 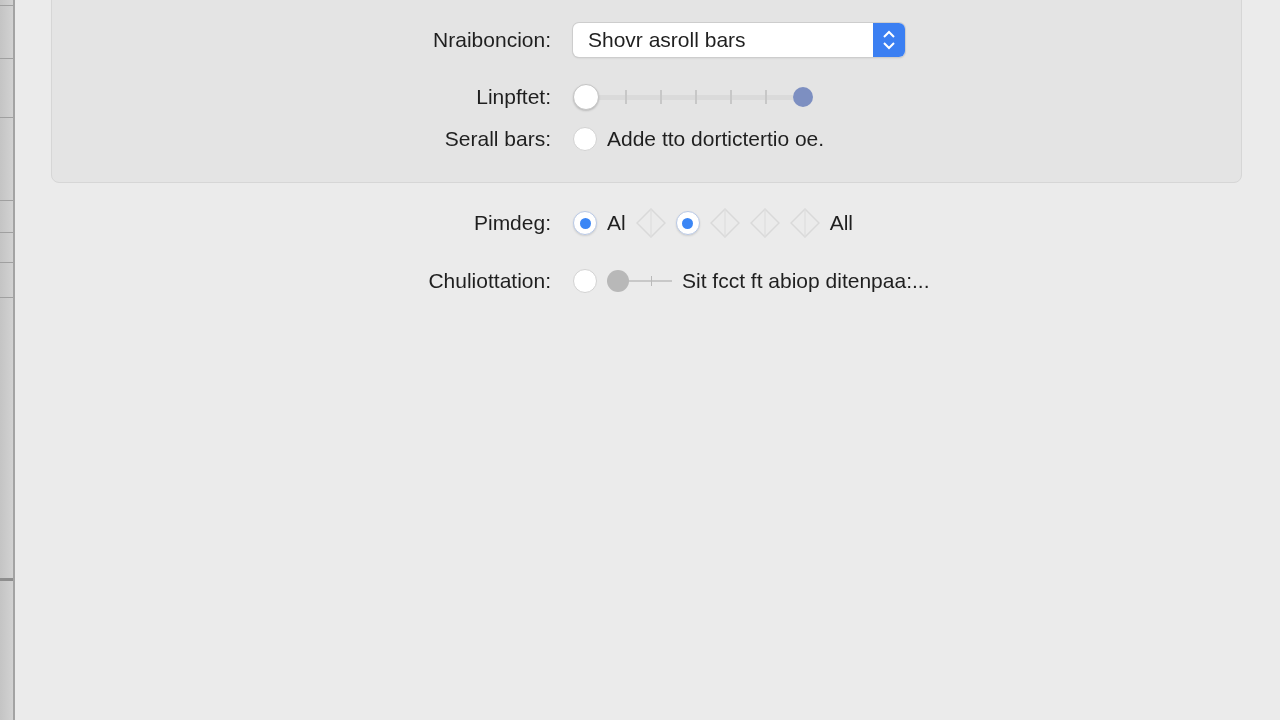 What do you see at coordinates (889, 40) in the screenshot?
I see `chevron-up-down-icon` at bounding box center [889, 40].